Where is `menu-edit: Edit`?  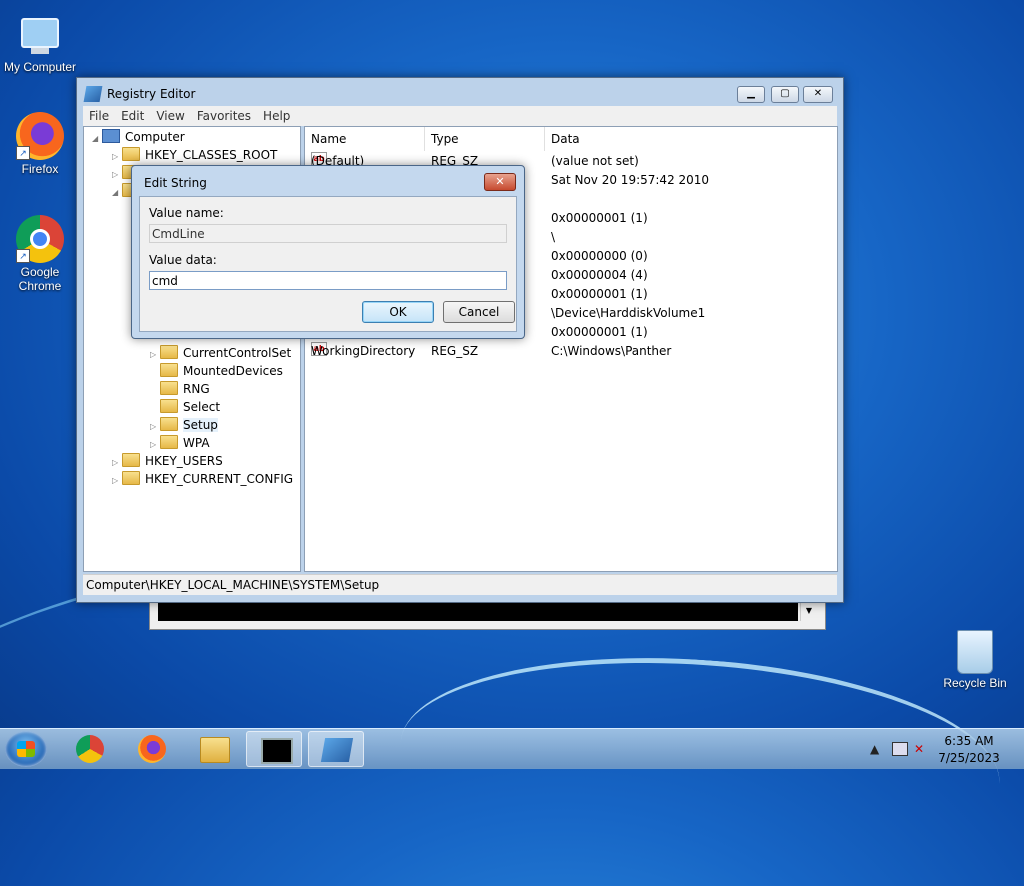
menu-edit: Edit is located at coordinates (132, 114).